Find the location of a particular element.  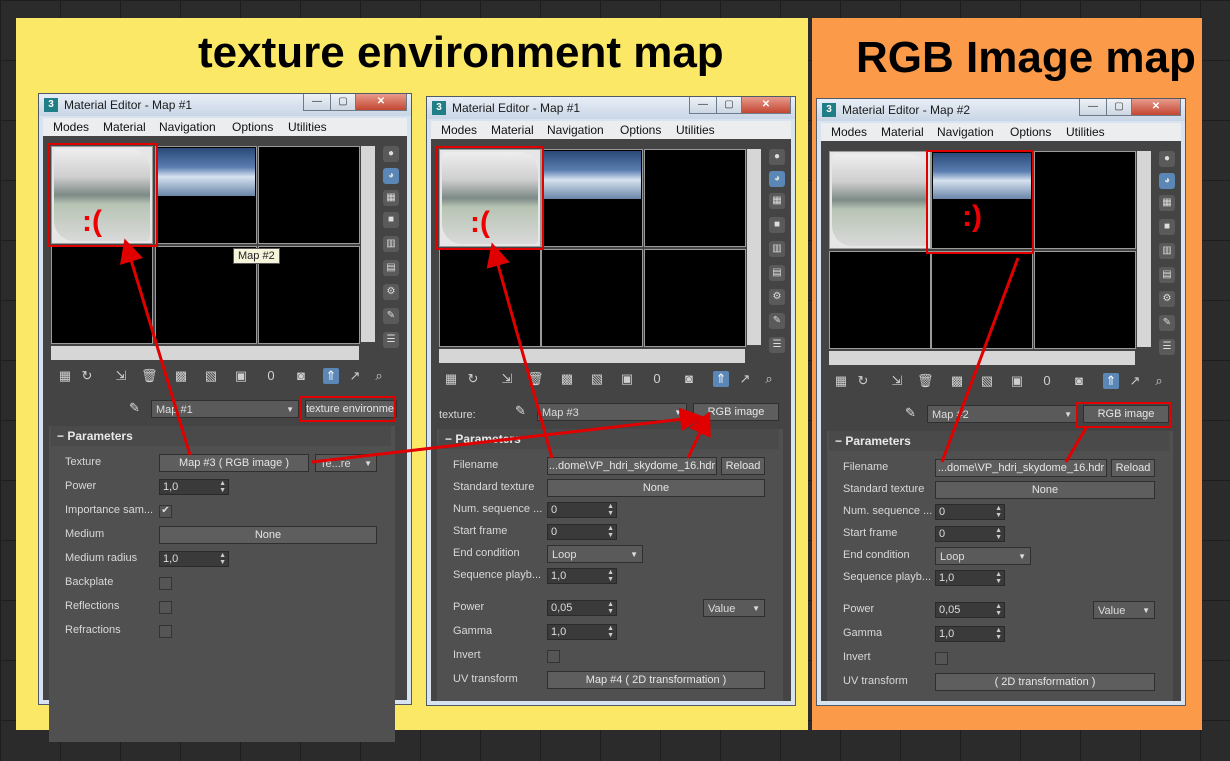

arrow-filename-to-slot is located at coordinates (520, 350).